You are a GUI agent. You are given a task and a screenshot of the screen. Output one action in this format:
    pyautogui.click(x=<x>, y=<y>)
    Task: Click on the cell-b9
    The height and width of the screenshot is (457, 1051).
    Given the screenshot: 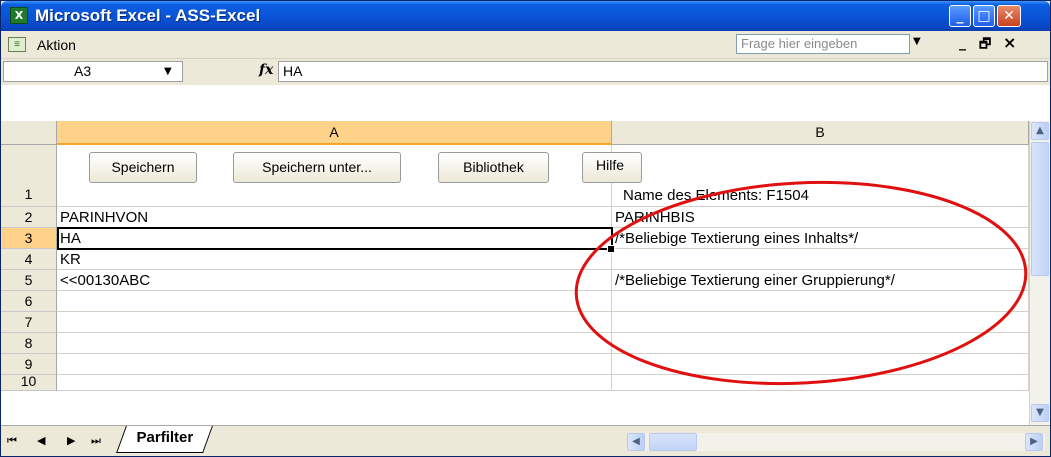 What is the action you would take?
    pyautogui.click(x=820, y=364)
    